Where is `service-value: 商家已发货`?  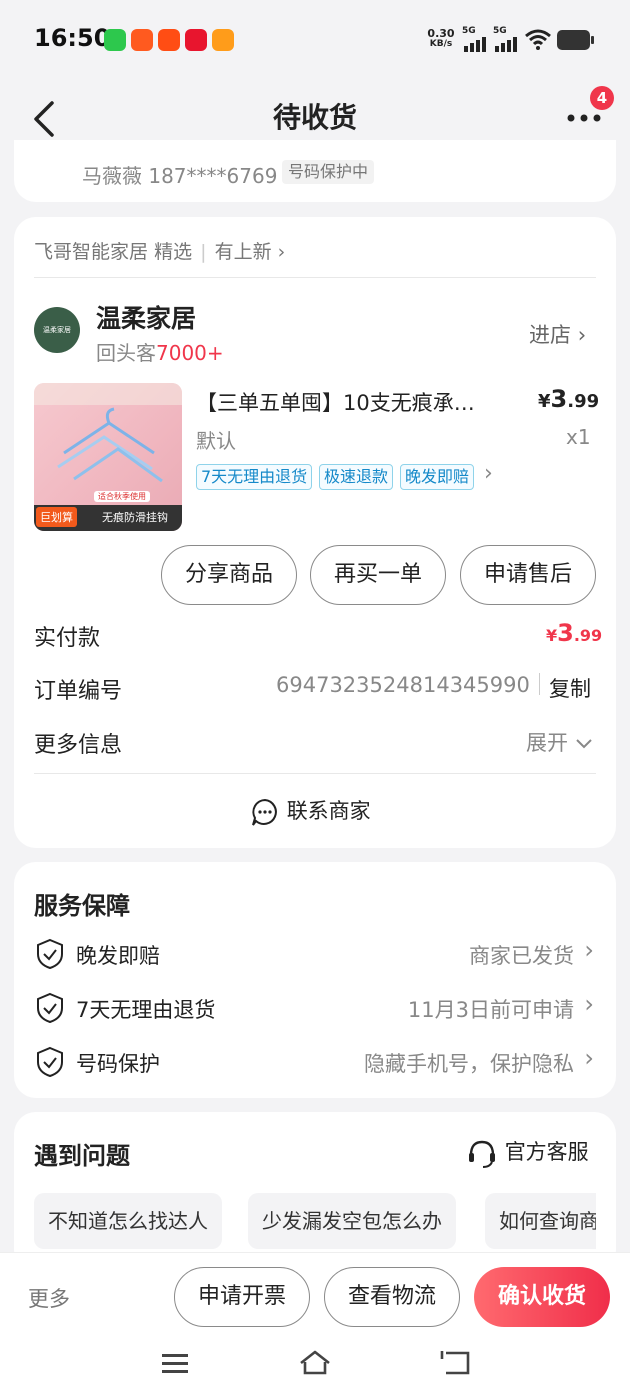
service-value: 商家已发货 is located at coordinates (521, 956).